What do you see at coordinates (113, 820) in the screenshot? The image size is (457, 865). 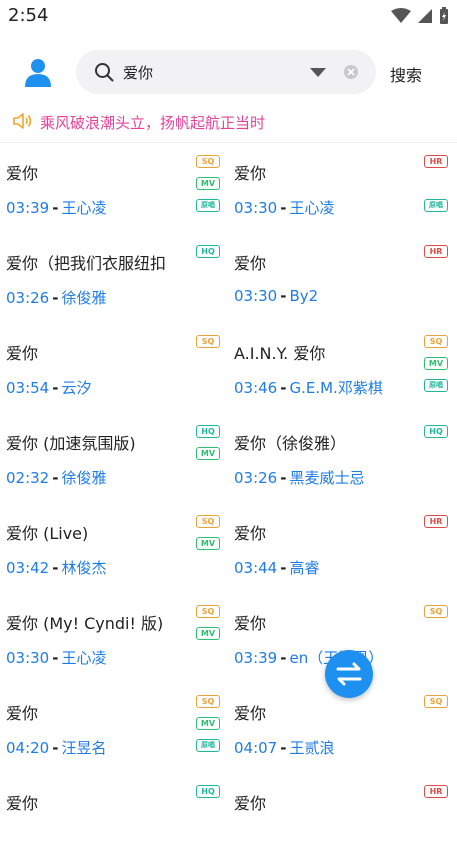 I see `song-item: 爱你 HQ` at bounding box center [113, 820].